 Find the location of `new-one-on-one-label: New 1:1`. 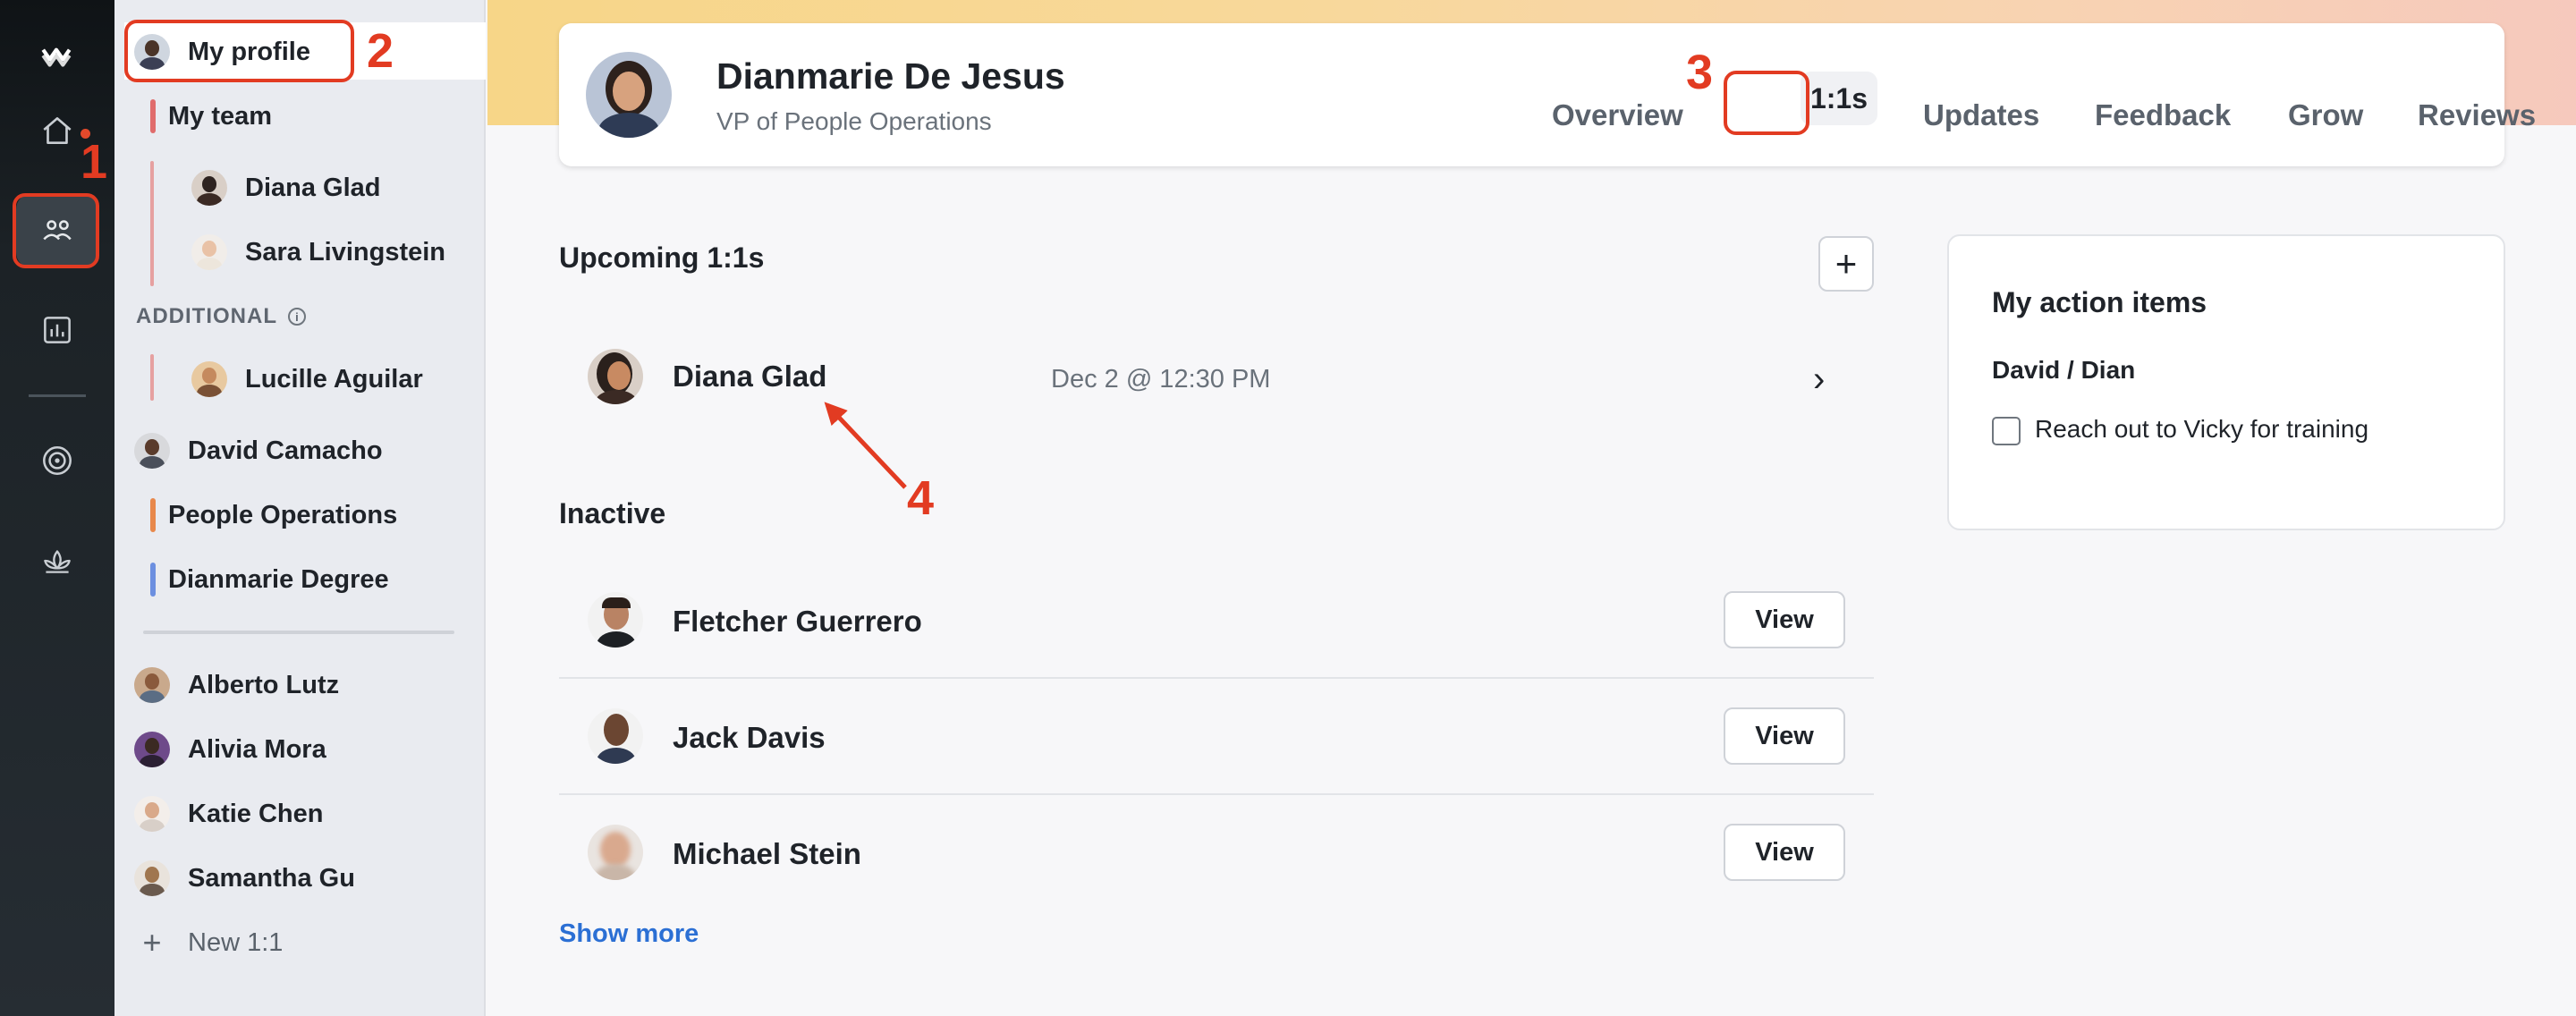

new-one-on-one-label: New 1:1 is located at coordinates (236, 942).